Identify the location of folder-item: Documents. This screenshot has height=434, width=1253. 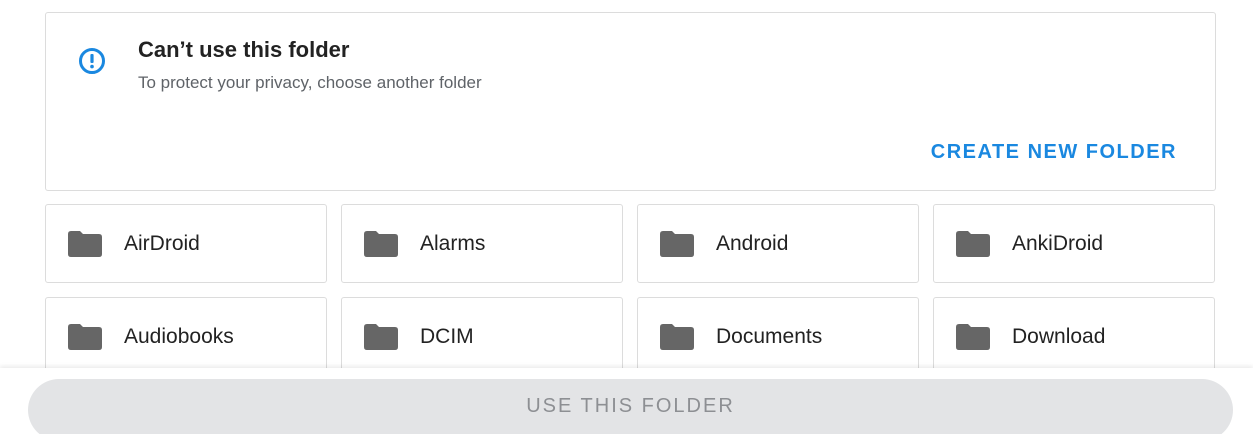
(778, 336).